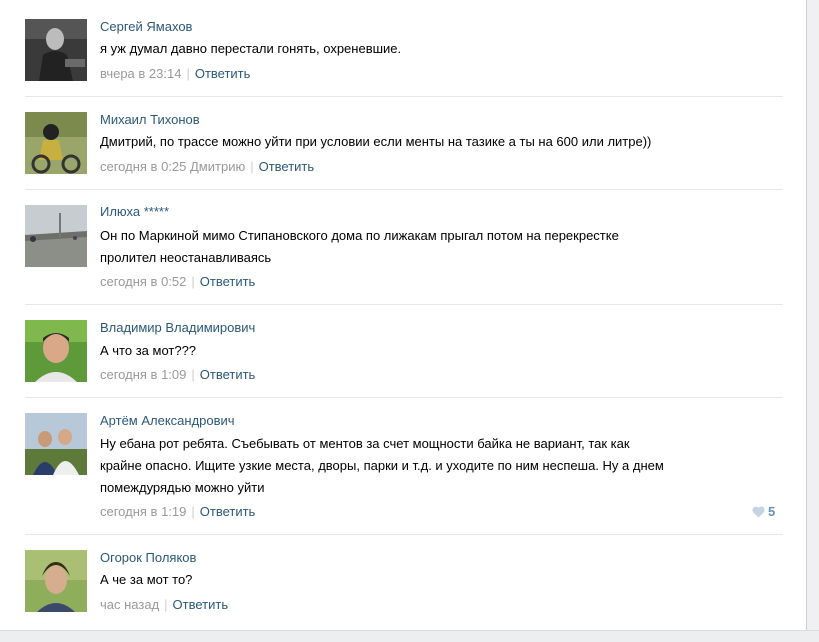  What do you see at coordinates (760, 511) in the screenshot?
I see `heart-icon` at bounding box center [760, 511].